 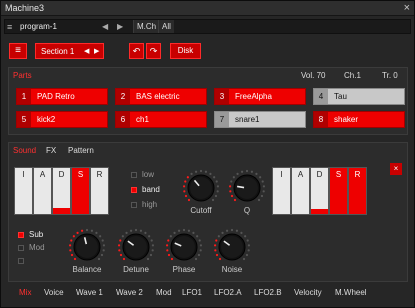 I want to click on main-menu-button: ≡, so click(x=18, y=51).